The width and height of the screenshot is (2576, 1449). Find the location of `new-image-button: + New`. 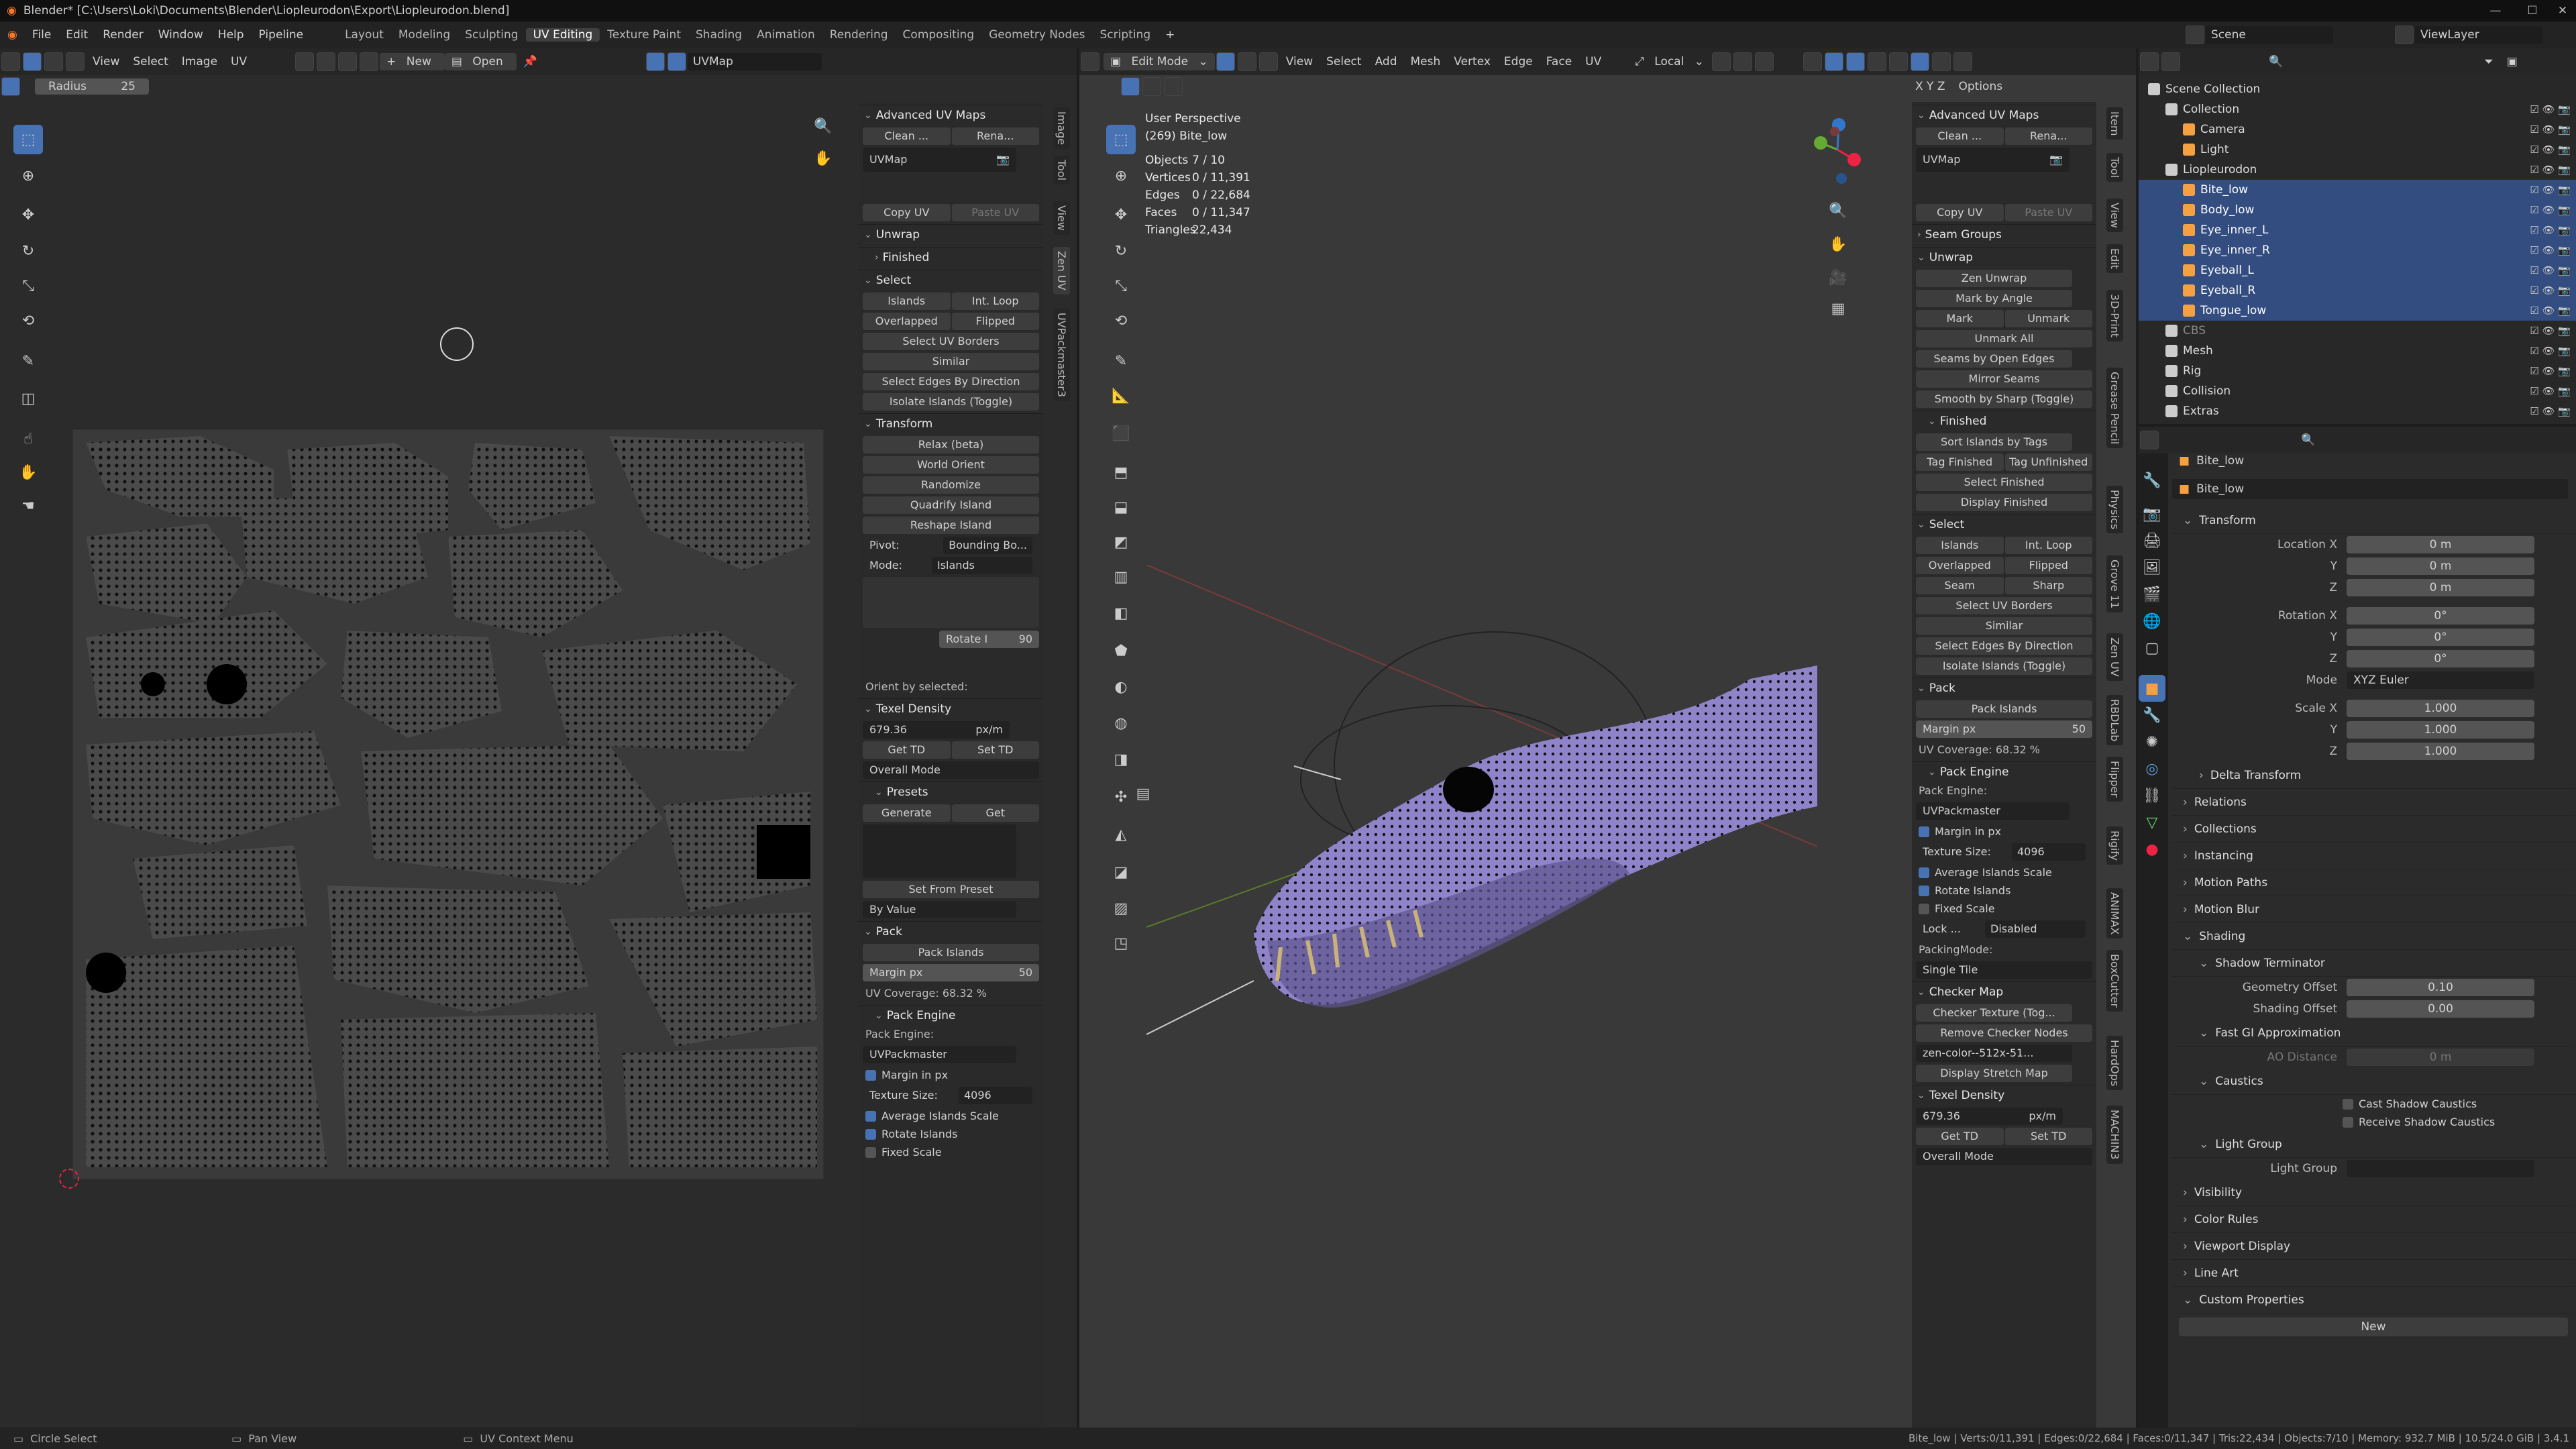

new-image-button: + New is located at coordinates (412, 61).